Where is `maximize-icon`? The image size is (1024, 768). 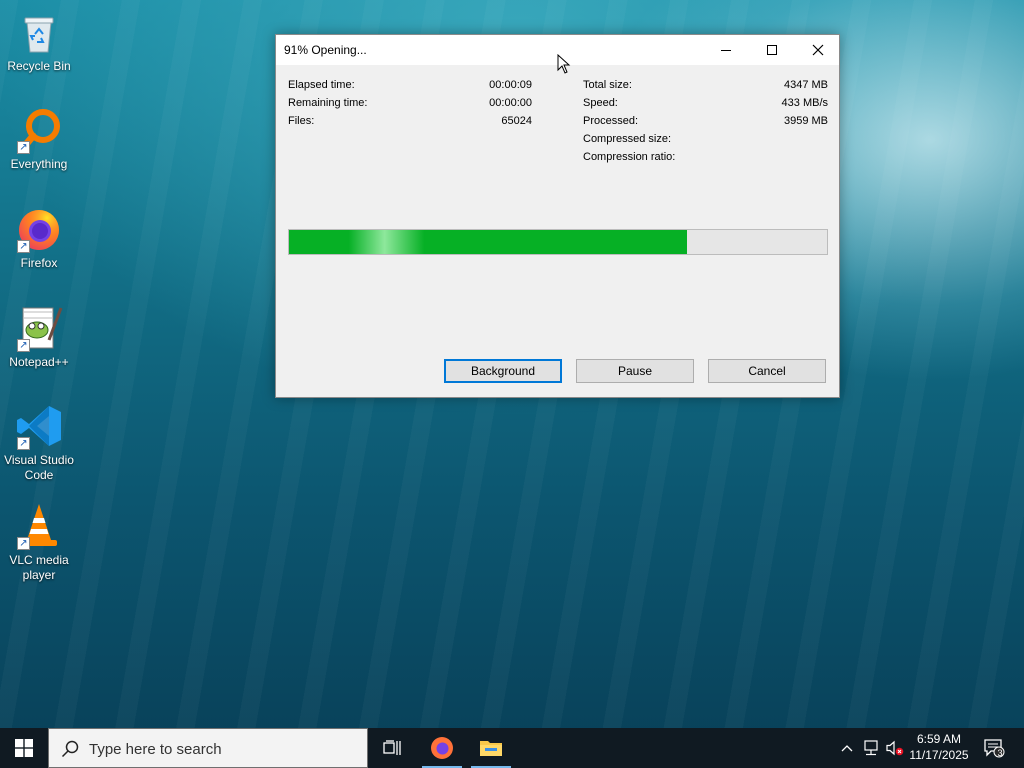 maximize-icon is located at coordinates (772, 50).